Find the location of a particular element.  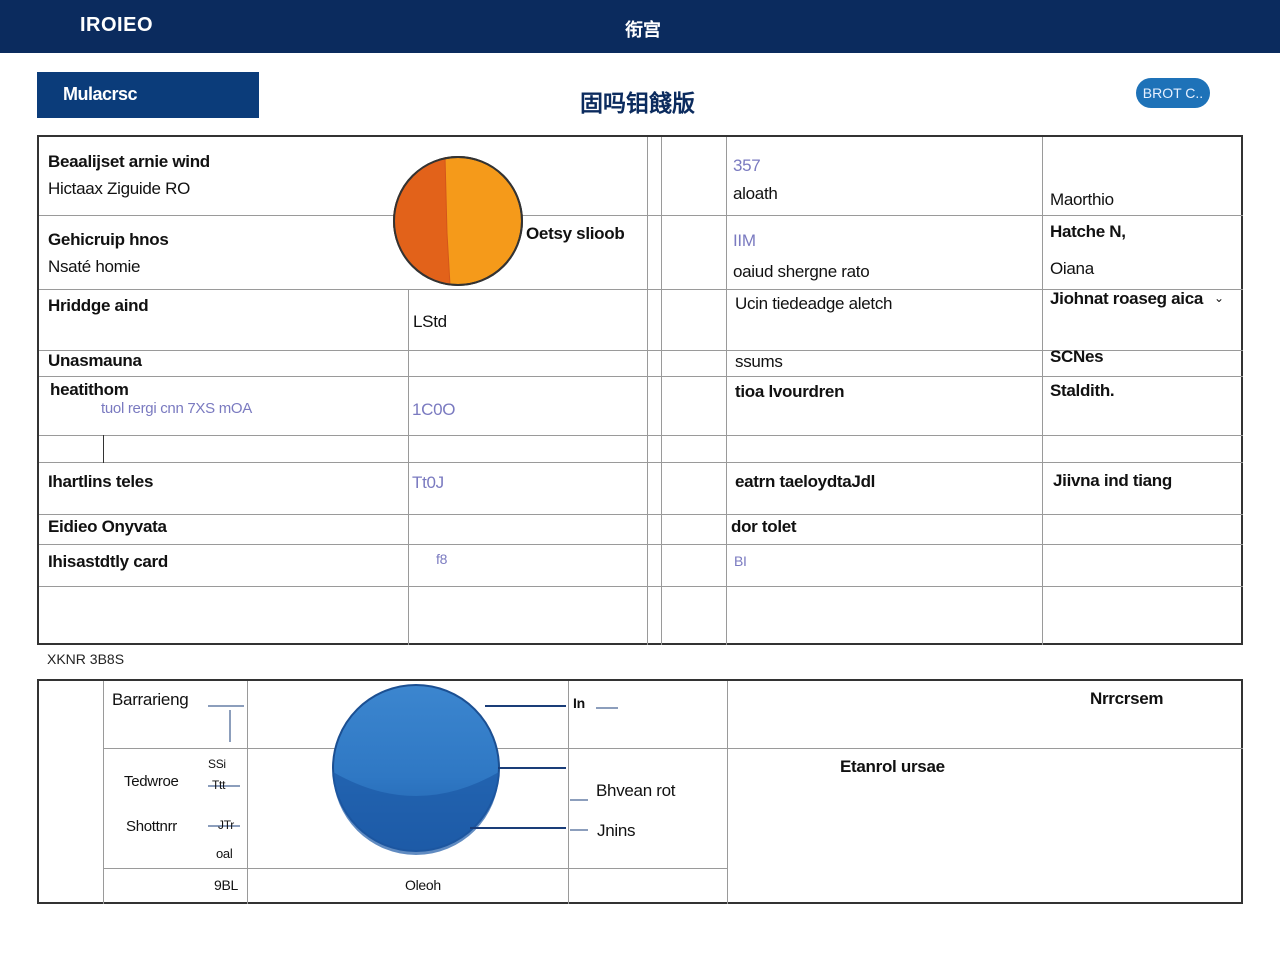

cell-text: In is located at coordinates (579, 703).